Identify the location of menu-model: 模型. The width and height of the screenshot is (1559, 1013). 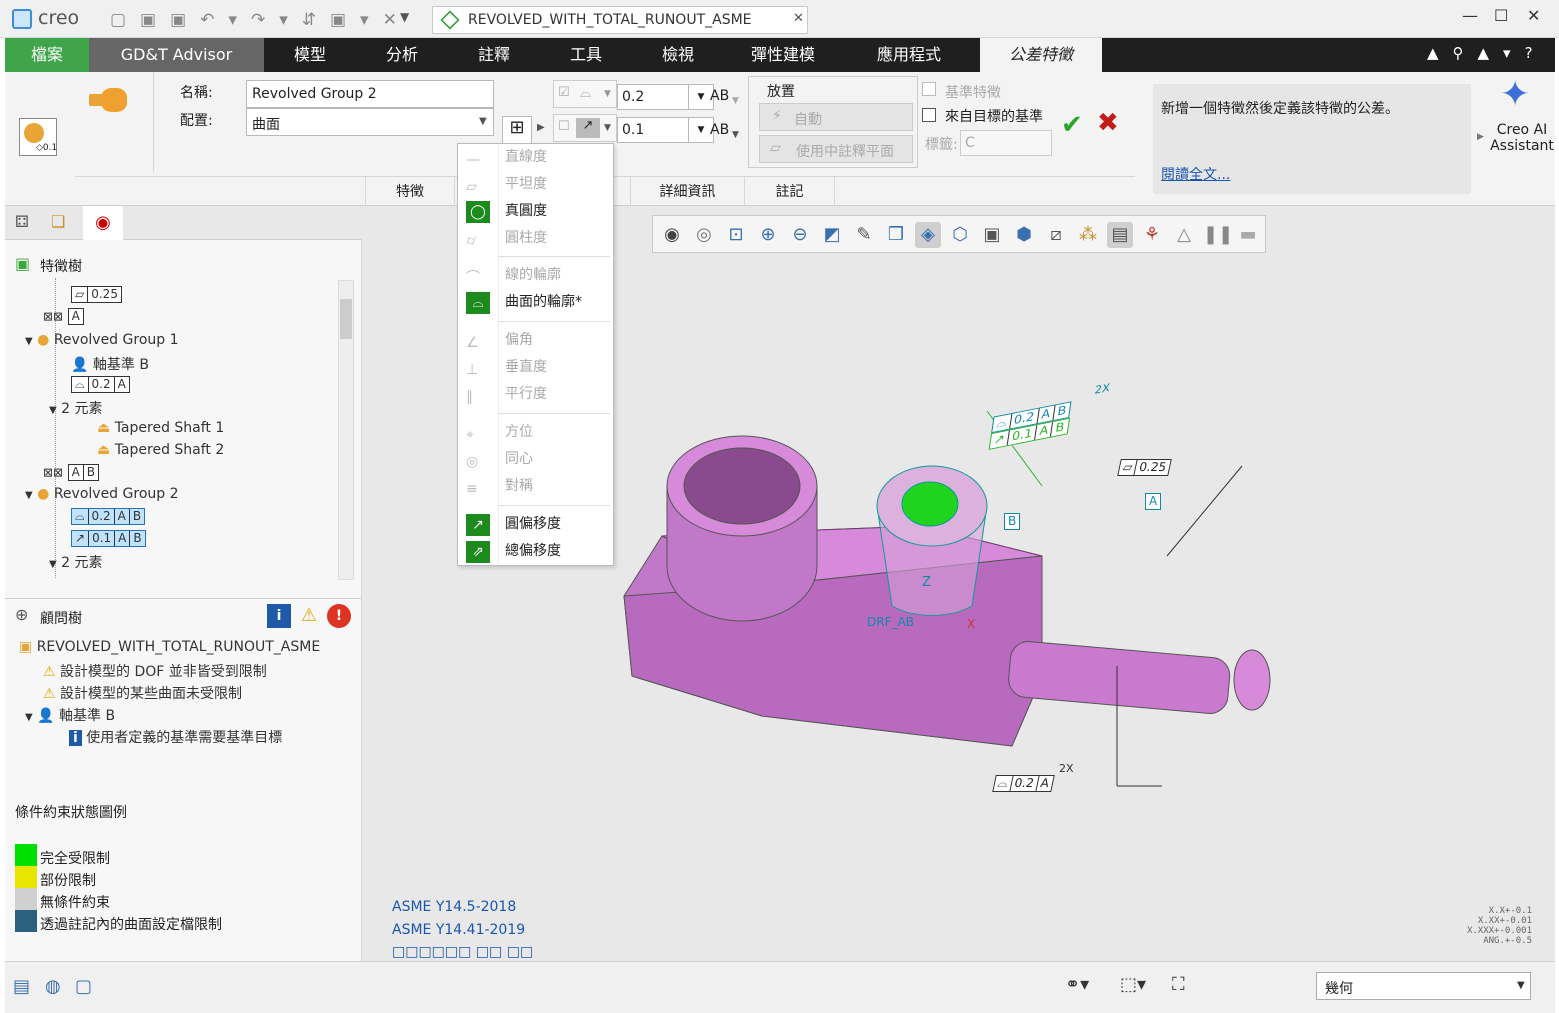
(310, 55).